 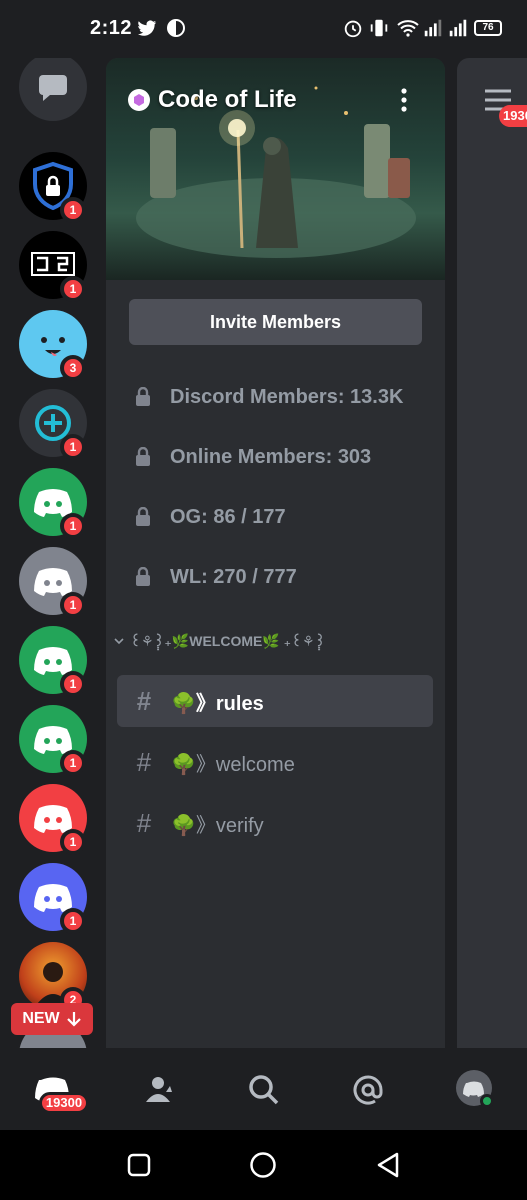 I want to click on category-welcome: ꒰⚘݄꒱₊🌿WELCOME🌿 ₊꒰⚘݄꒱, so click(x=220, y=641).